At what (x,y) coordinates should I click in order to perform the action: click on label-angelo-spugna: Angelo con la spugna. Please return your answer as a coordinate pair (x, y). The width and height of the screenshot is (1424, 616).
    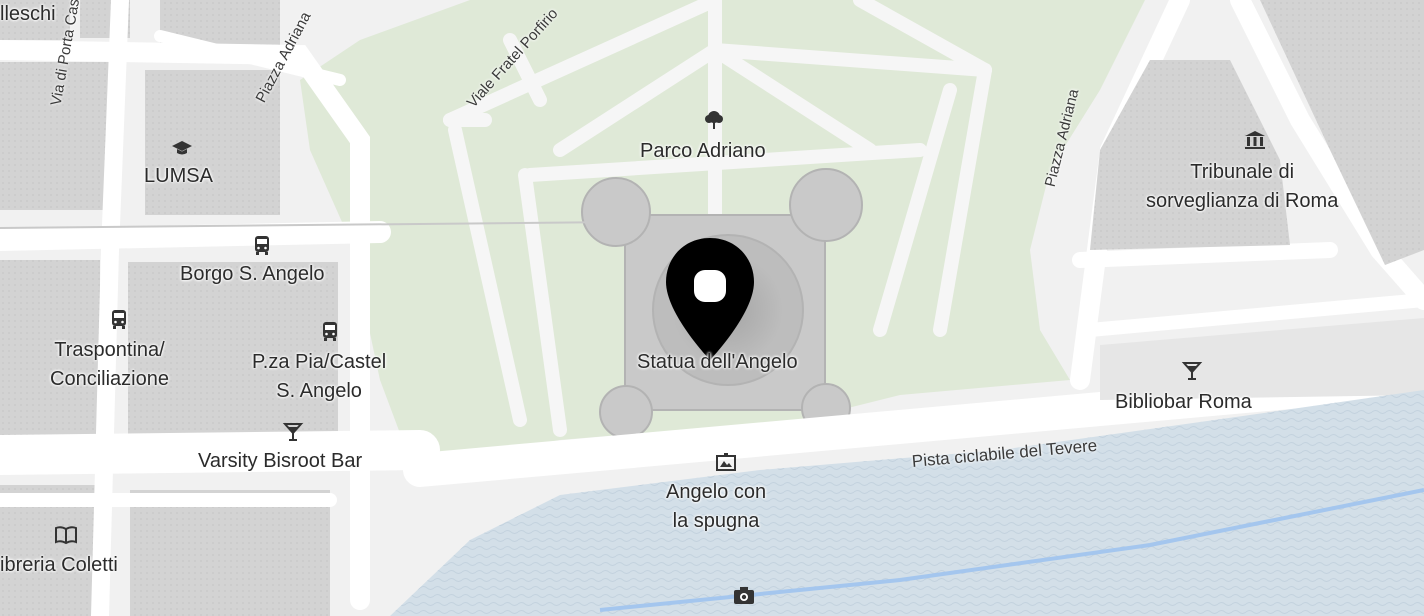
    Looking at the image, I should click on (716, 507).